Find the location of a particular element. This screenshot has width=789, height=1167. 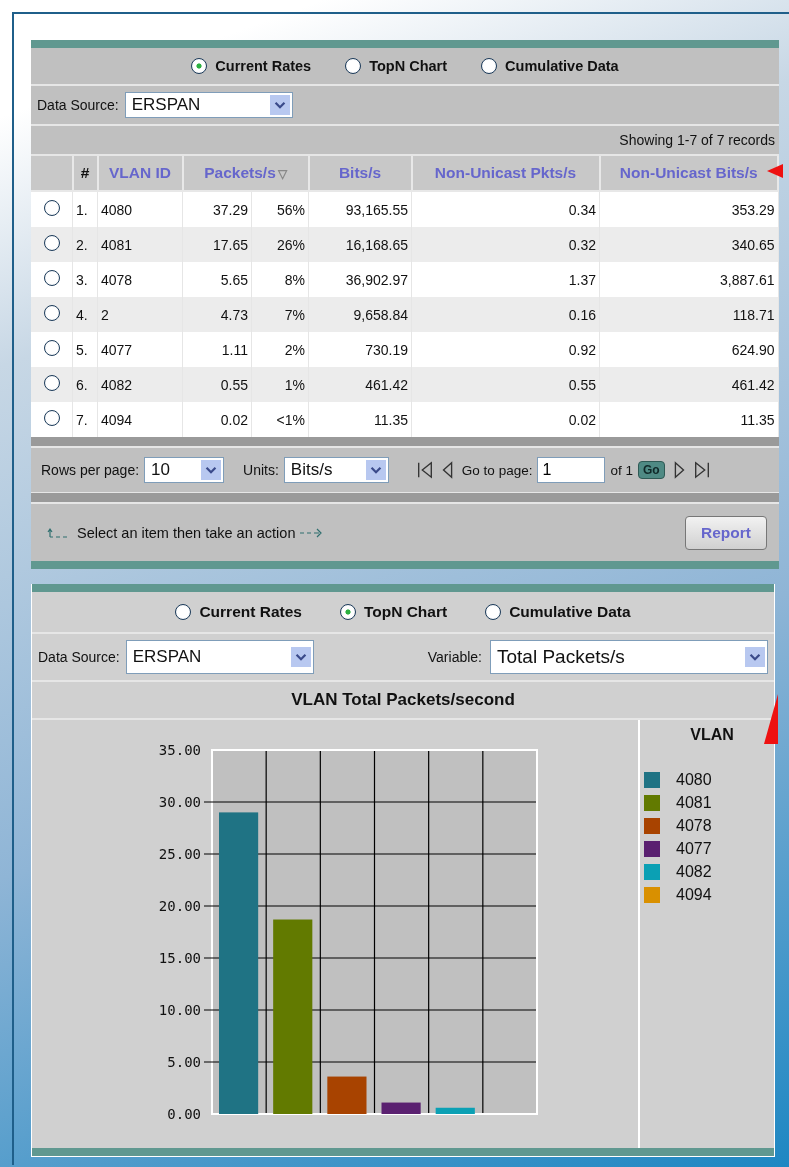

table-cell: 4094 is located at coordinates (117, 419).